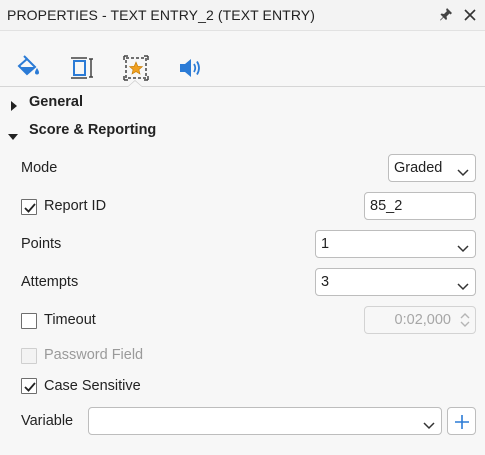  What do you see at coordinates (29, 321) in the screenshot?
I see `timeout-checkbox` at bounding box center [29, 321].